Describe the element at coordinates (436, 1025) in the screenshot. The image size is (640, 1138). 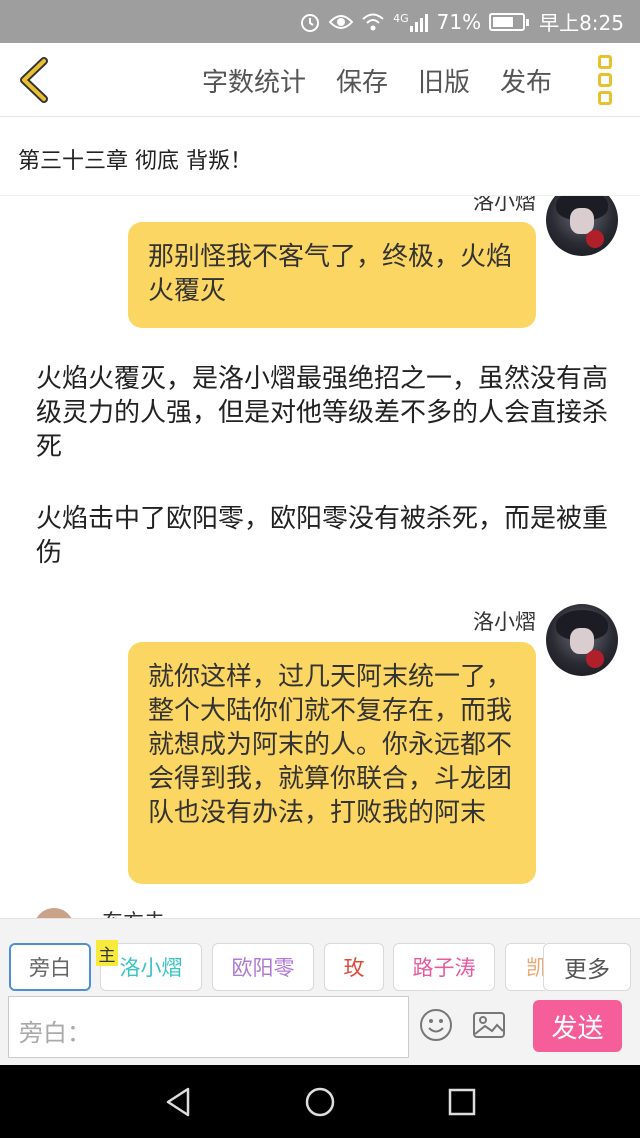
I see `emoji-icon` at that location.